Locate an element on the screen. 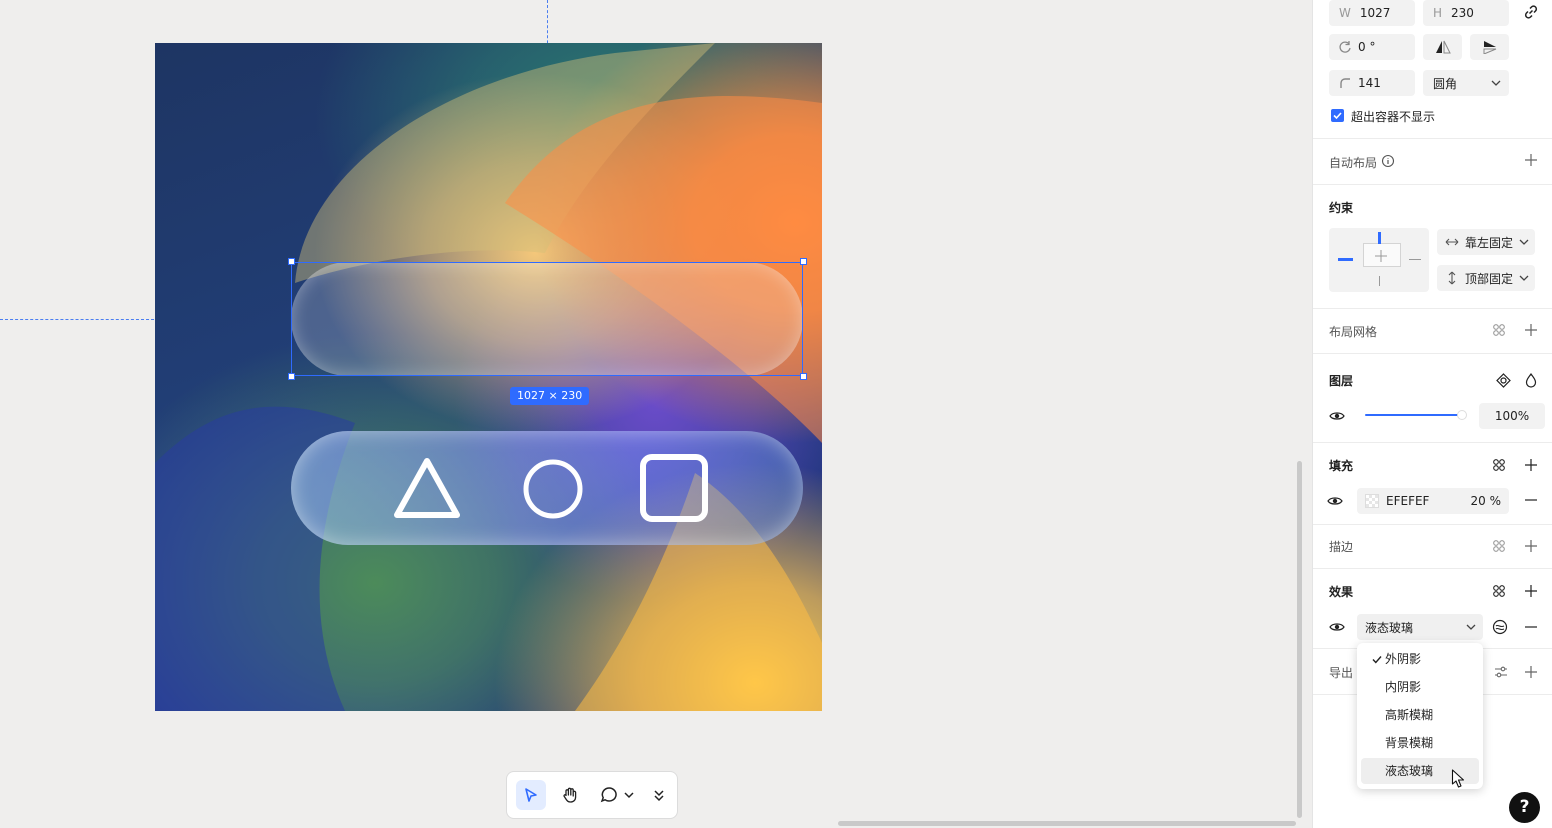  constraints-diagram is located at coordinates (1379, 260).